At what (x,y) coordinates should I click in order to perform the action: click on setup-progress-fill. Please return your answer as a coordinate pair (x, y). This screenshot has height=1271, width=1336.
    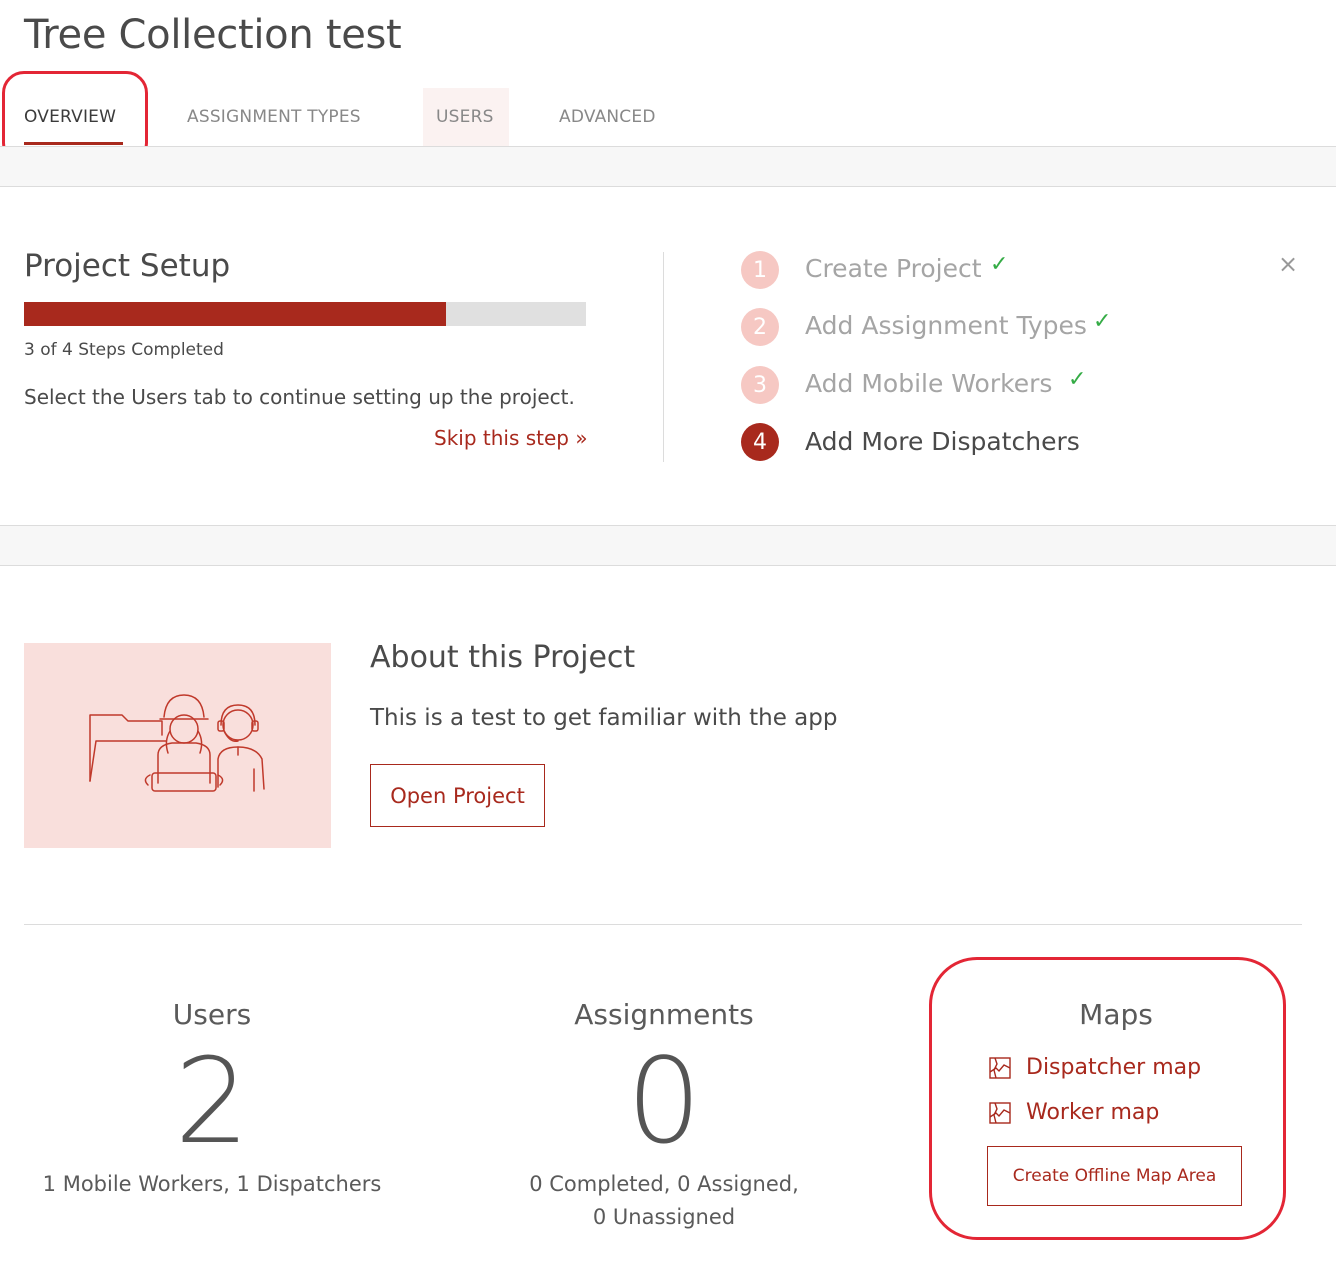
    Looking at the image, I should click on (235, 314).